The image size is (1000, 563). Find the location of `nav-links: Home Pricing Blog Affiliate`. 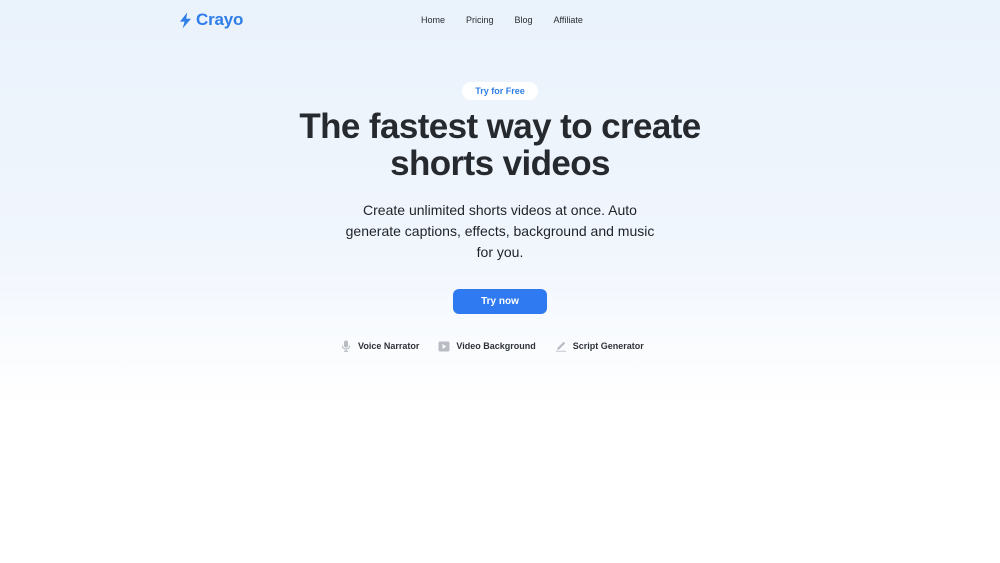

nav-links: Home Pricing Blog Affiliate is located at coordinates (502, 20).